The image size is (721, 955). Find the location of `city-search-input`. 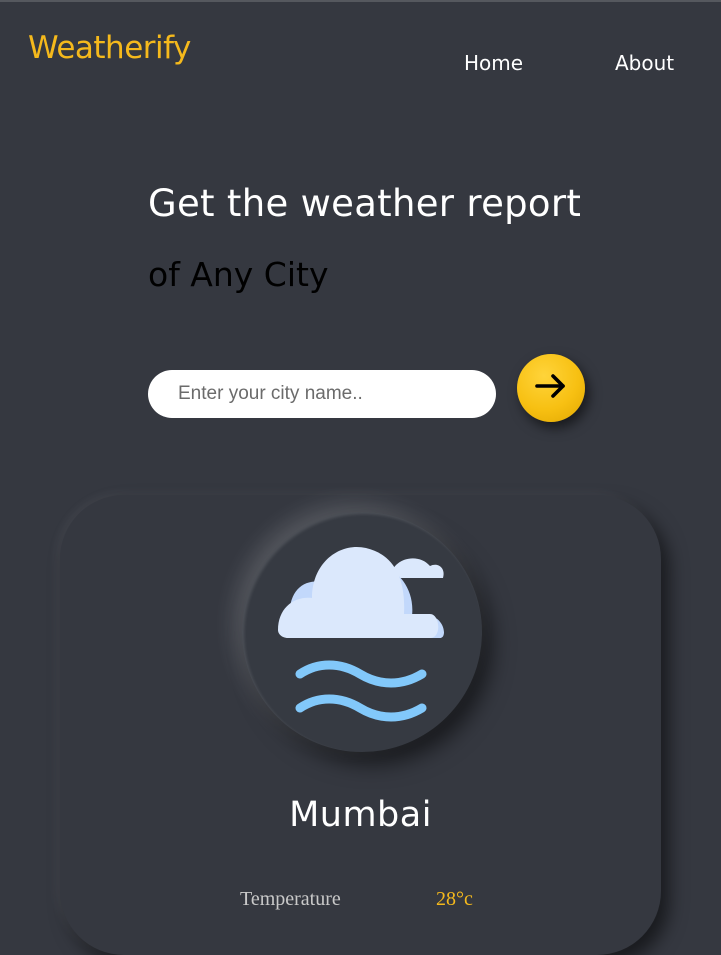

city-search-input is located at coordinates (322, 394).